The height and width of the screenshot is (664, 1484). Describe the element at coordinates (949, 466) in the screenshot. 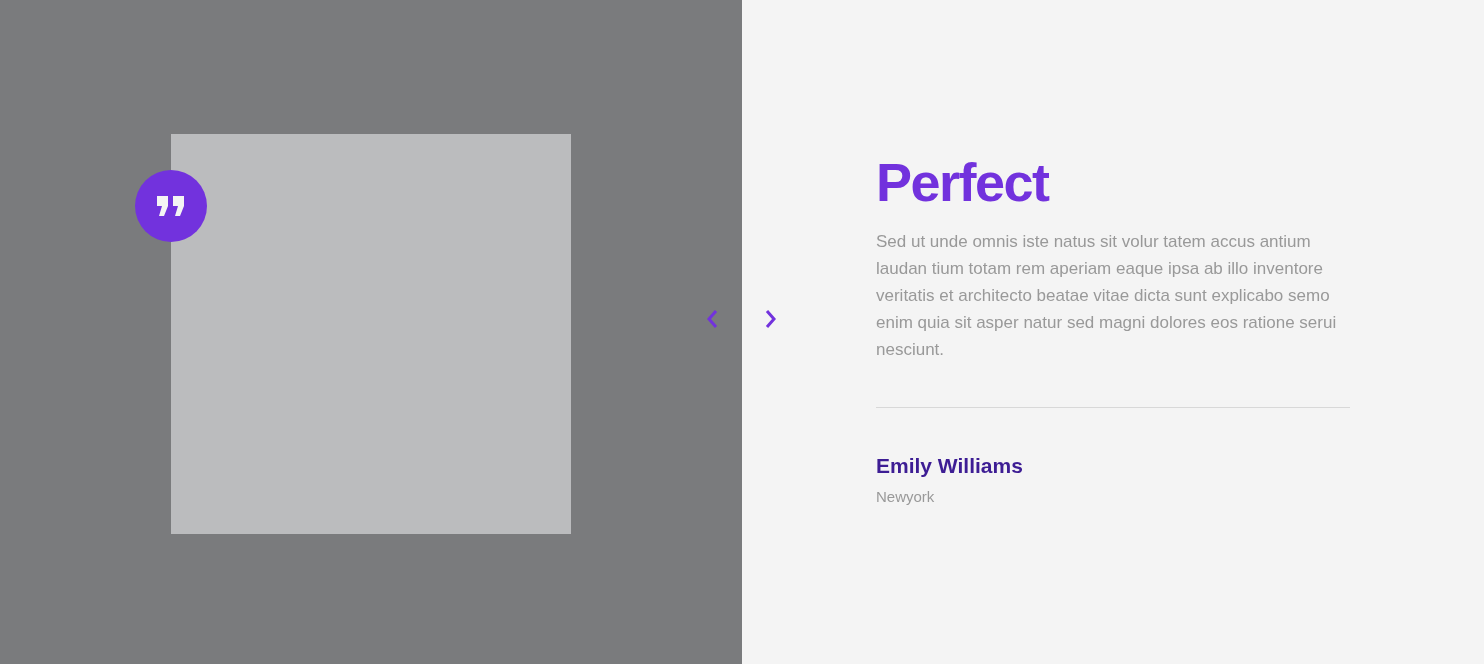

I see `author-name: Emily Williams` at that location.